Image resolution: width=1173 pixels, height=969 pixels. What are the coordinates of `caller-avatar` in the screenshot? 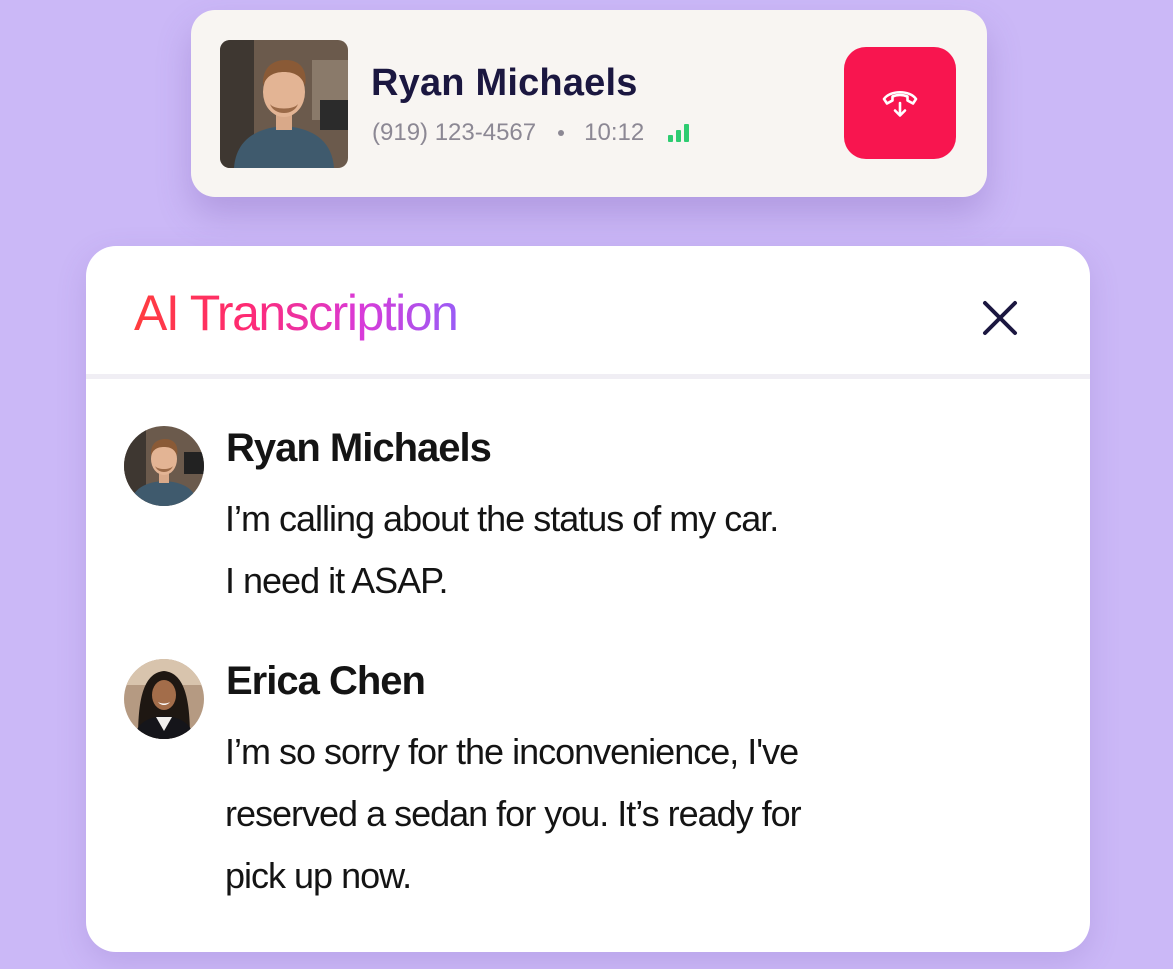 It's located at (284, 104).